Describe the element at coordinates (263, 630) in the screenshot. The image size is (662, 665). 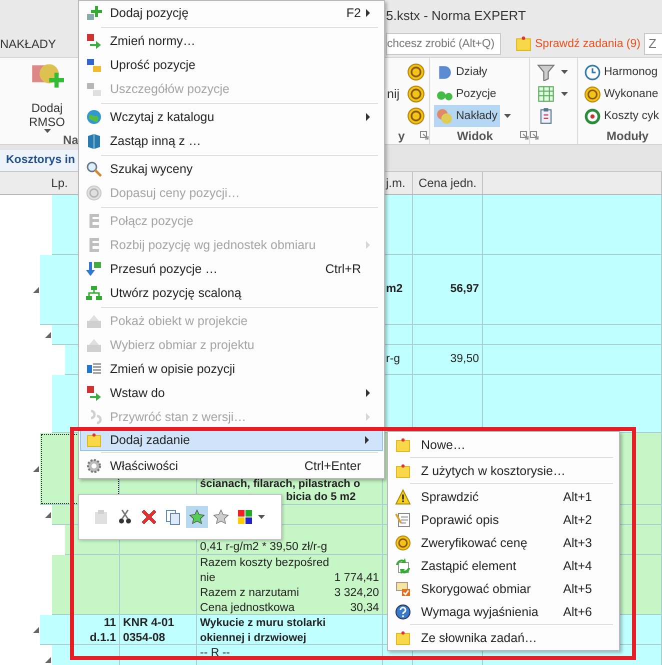
I see `cell-text: Wykucie z muru stolarki okiennej i drzwiowej` at that location.